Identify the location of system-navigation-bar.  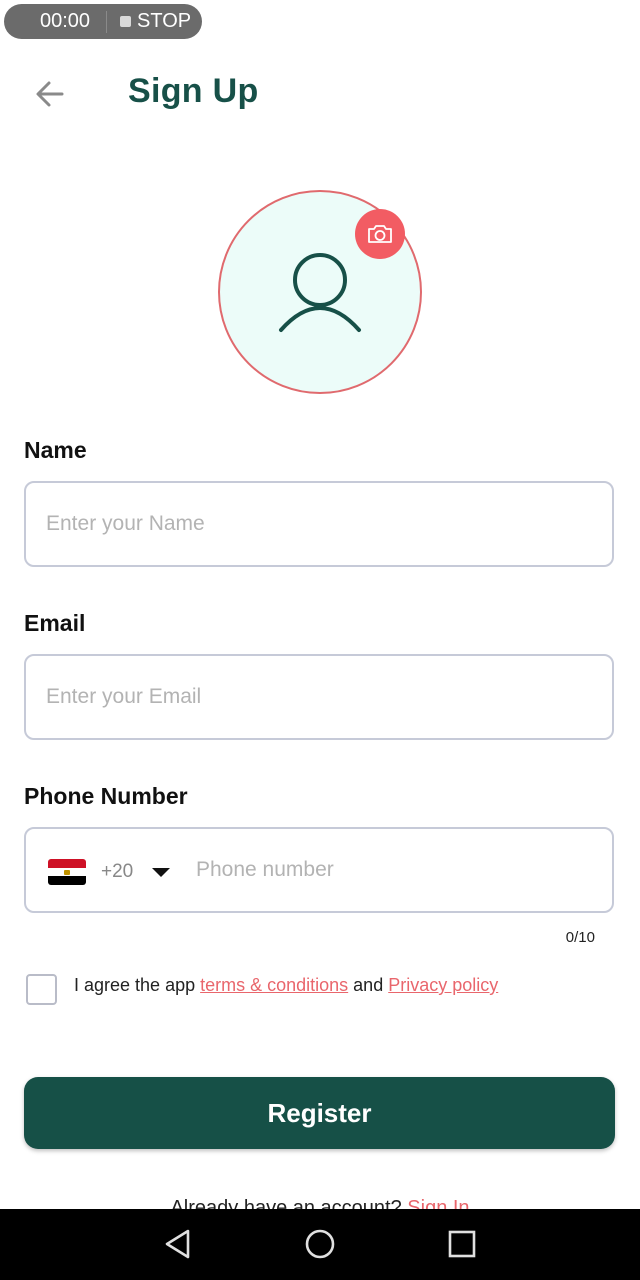
(320, 1244).